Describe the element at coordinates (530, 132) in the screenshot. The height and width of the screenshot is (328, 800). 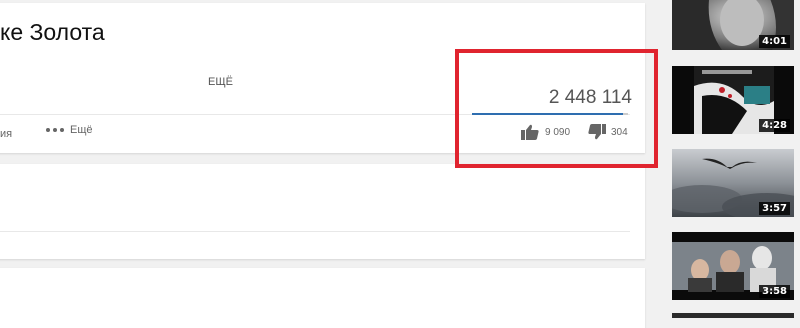
I see `thumbs-up-icon` at that location.